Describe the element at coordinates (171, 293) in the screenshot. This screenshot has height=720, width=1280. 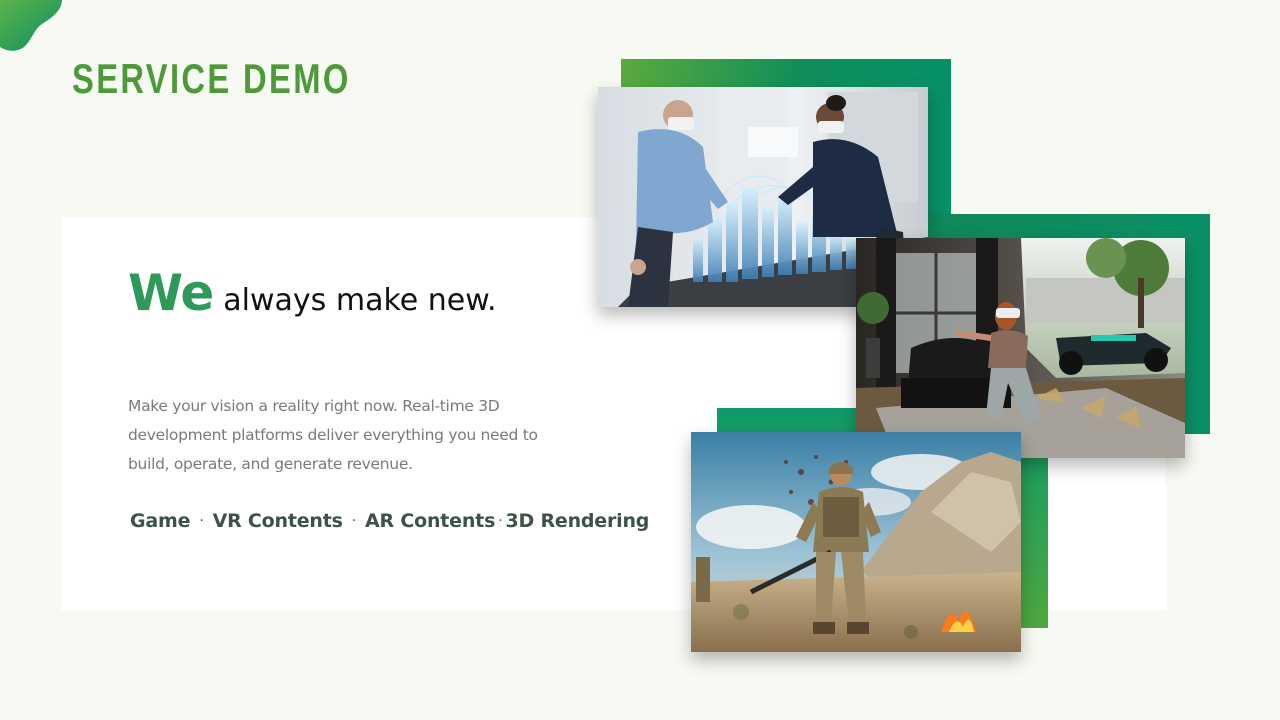
I see `headline-accent: We` at that location.